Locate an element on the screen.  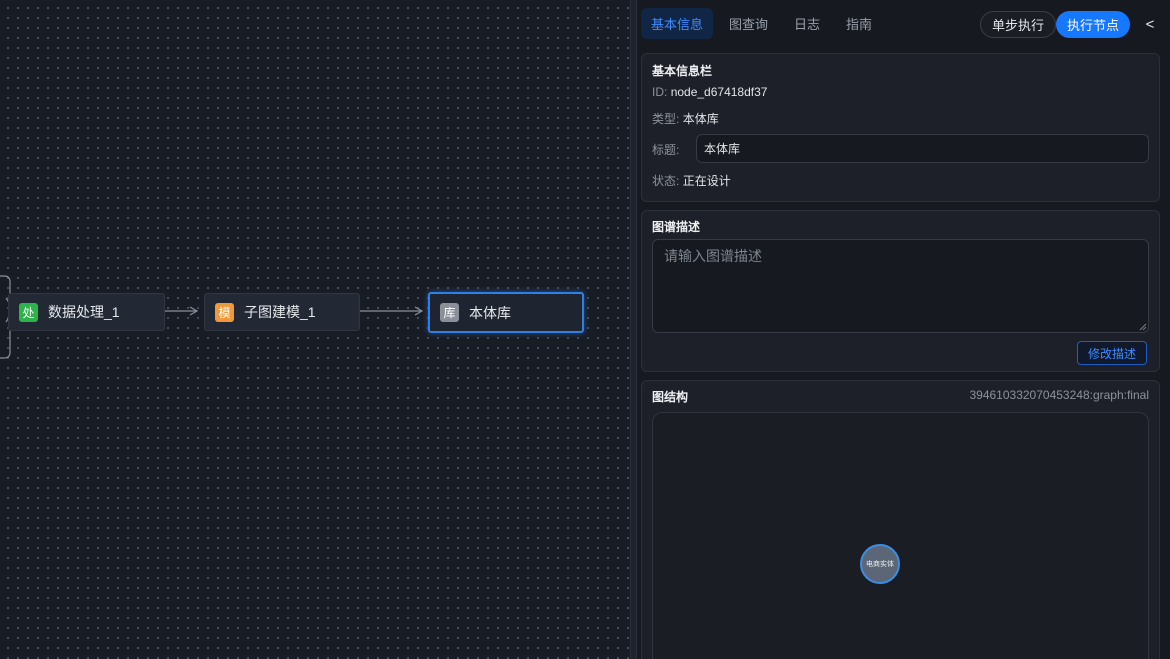
node-status-row: 状态: 正在设计 is located at coordinates (691, 180).